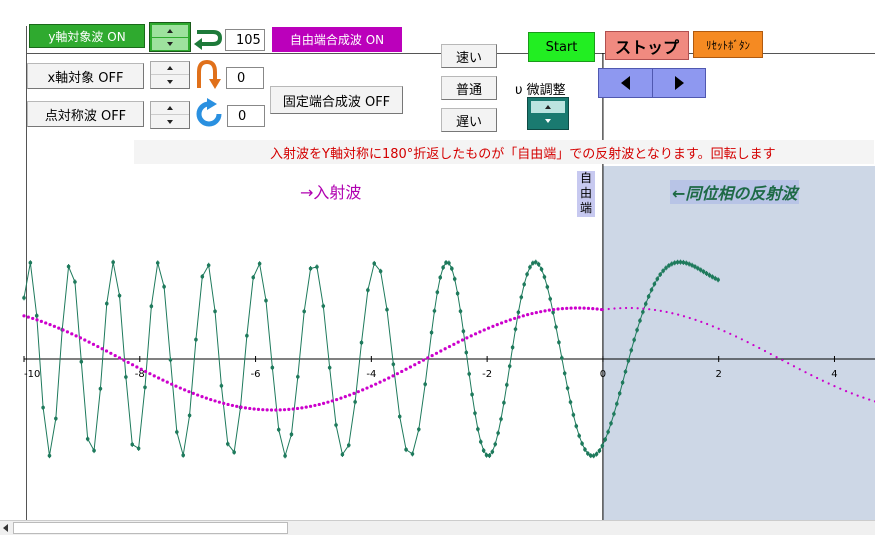  Describe the element at coordinates (647, 45) in the screenshot. I see `stop-button: ストップ` at that location.